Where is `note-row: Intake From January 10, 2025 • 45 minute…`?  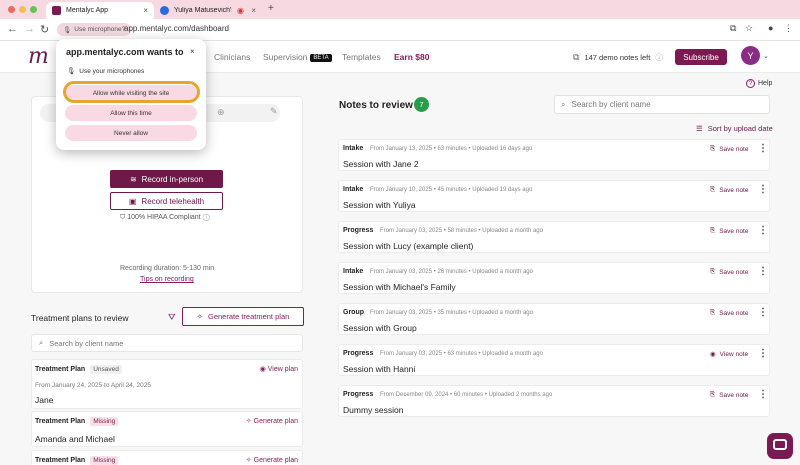 note-row: Intake From January 10, 2025 • 45 minute… is located at coordinates (554, 196).